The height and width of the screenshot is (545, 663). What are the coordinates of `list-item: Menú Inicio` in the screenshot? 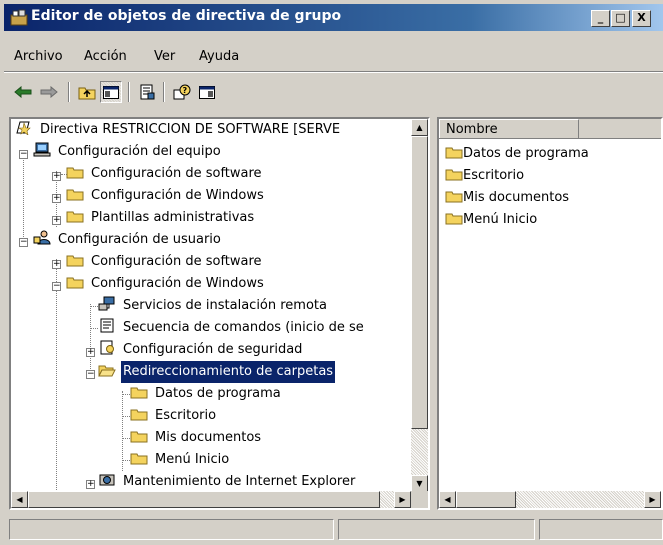 It's located at (491, 220).